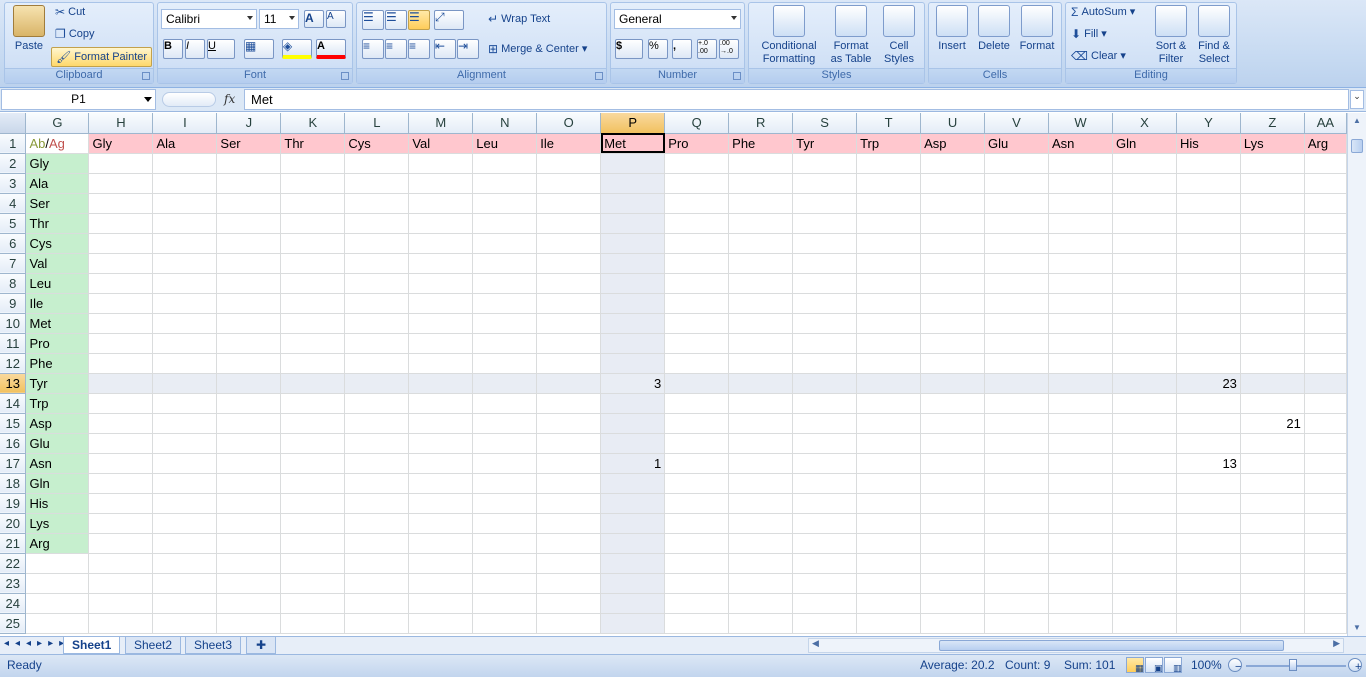  Describe the element at coordinates (697, 223) in the screenshot. I see `cell-q5` at that location.